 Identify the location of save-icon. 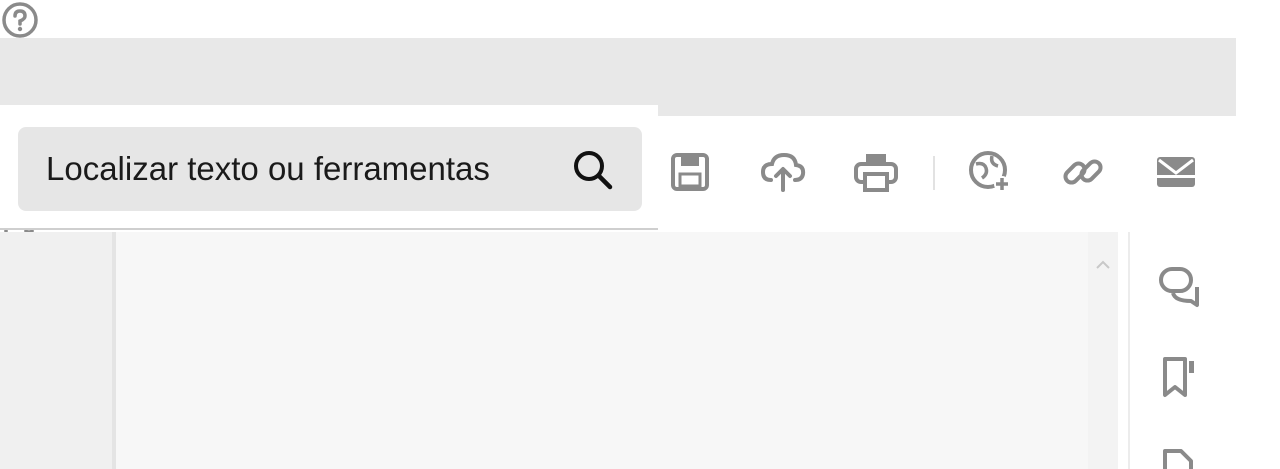
(690, 172).